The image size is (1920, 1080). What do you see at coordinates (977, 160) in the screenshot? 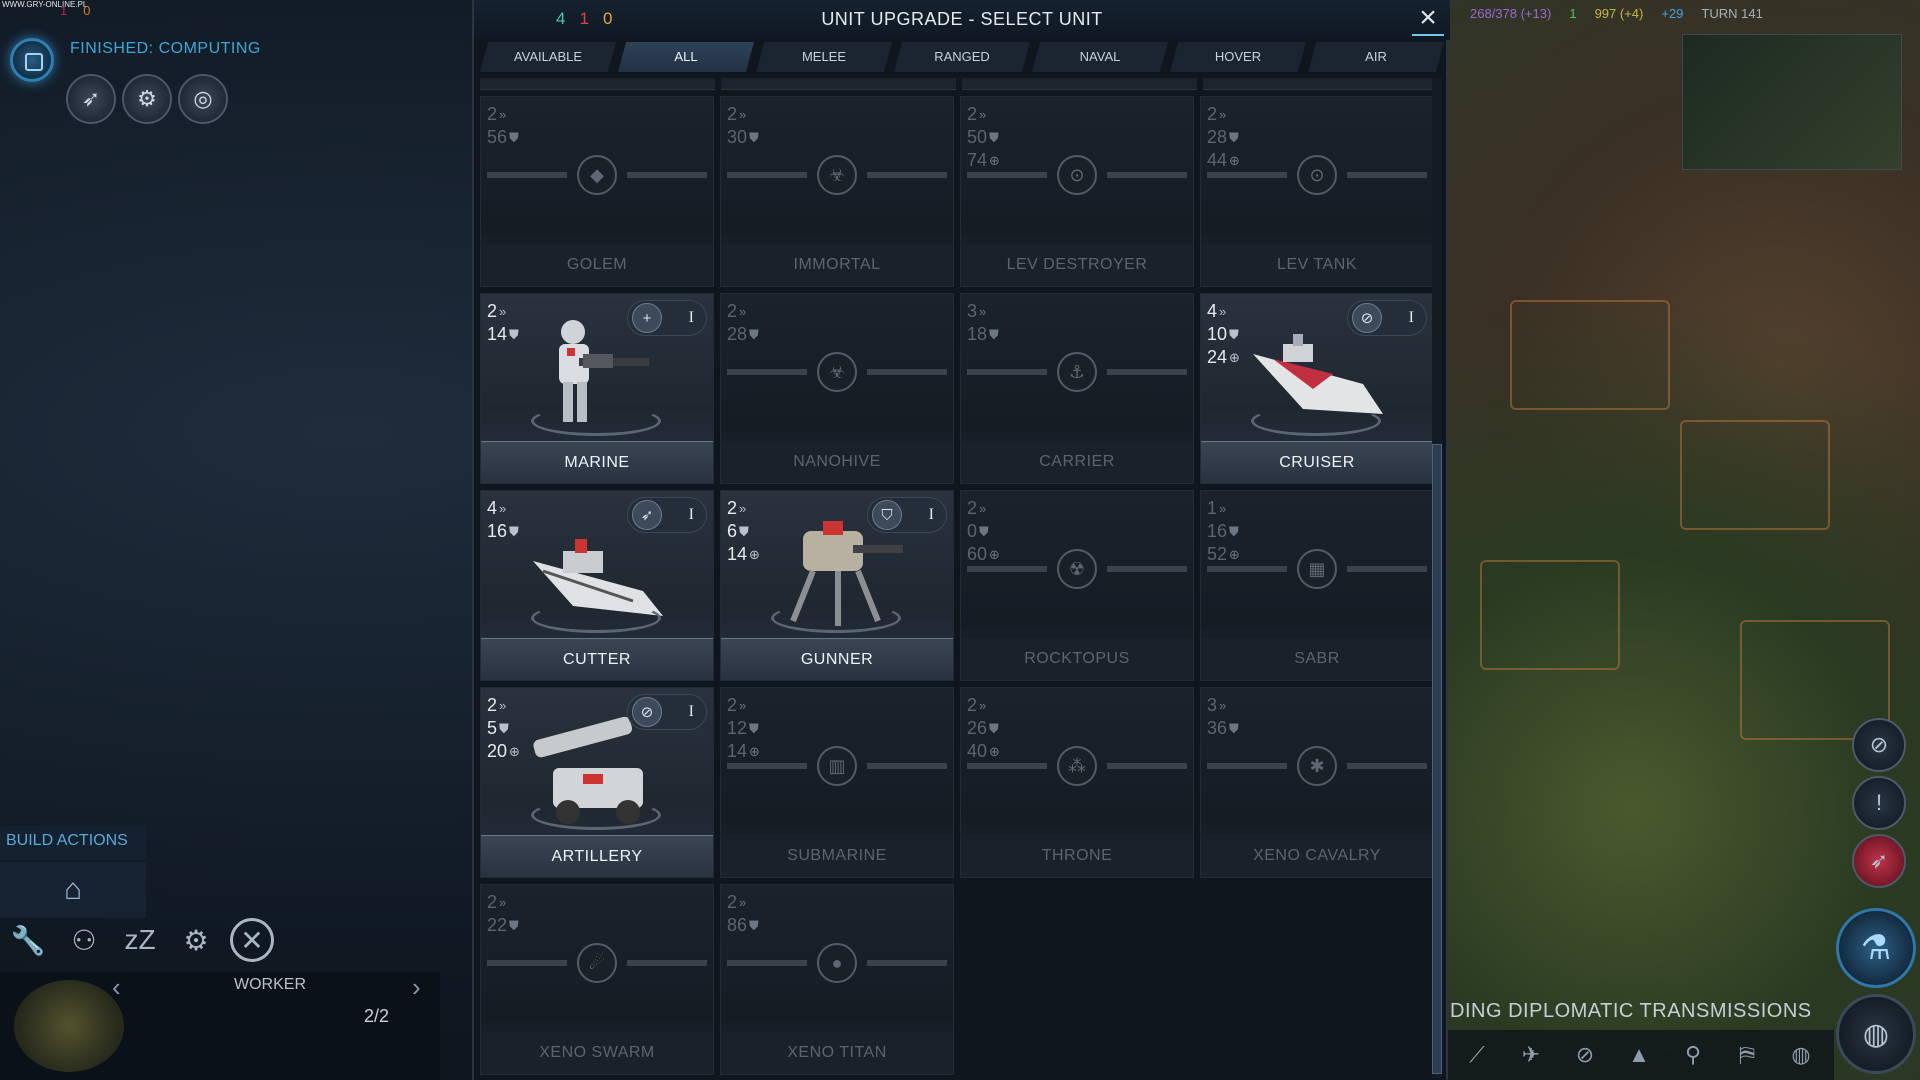
I see `stat-ranged-value: 74` at bounding box center [977, 160].